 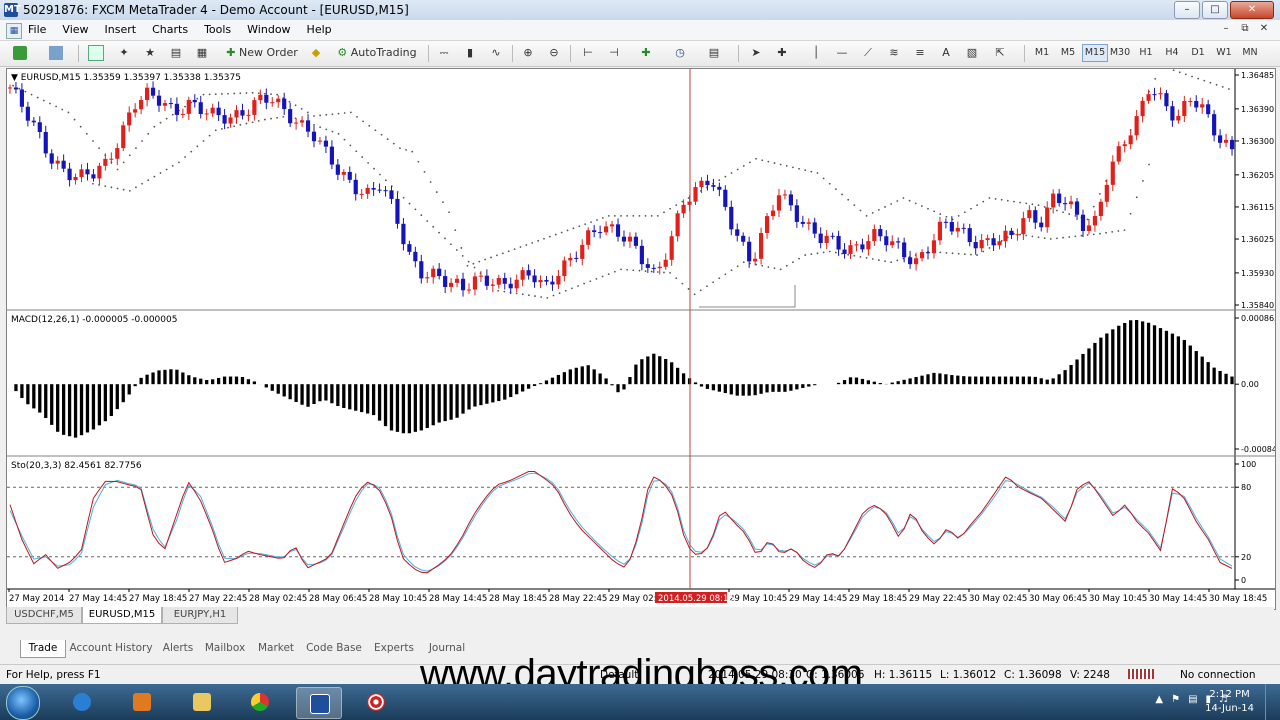 What do you see at coordinates (200, 615) in the screenshot?
I see `chart-tab-eurjpy: EURJPY,H1` at bounding box center [200, 615].